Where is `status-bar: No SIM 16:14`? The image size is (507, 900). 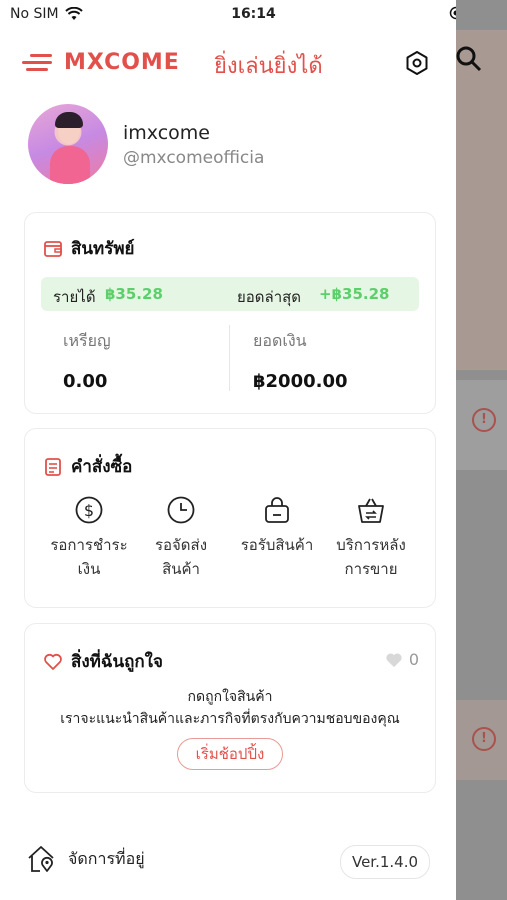
status-bar: No SIM 16:14 is located at coordinates (253, 15).